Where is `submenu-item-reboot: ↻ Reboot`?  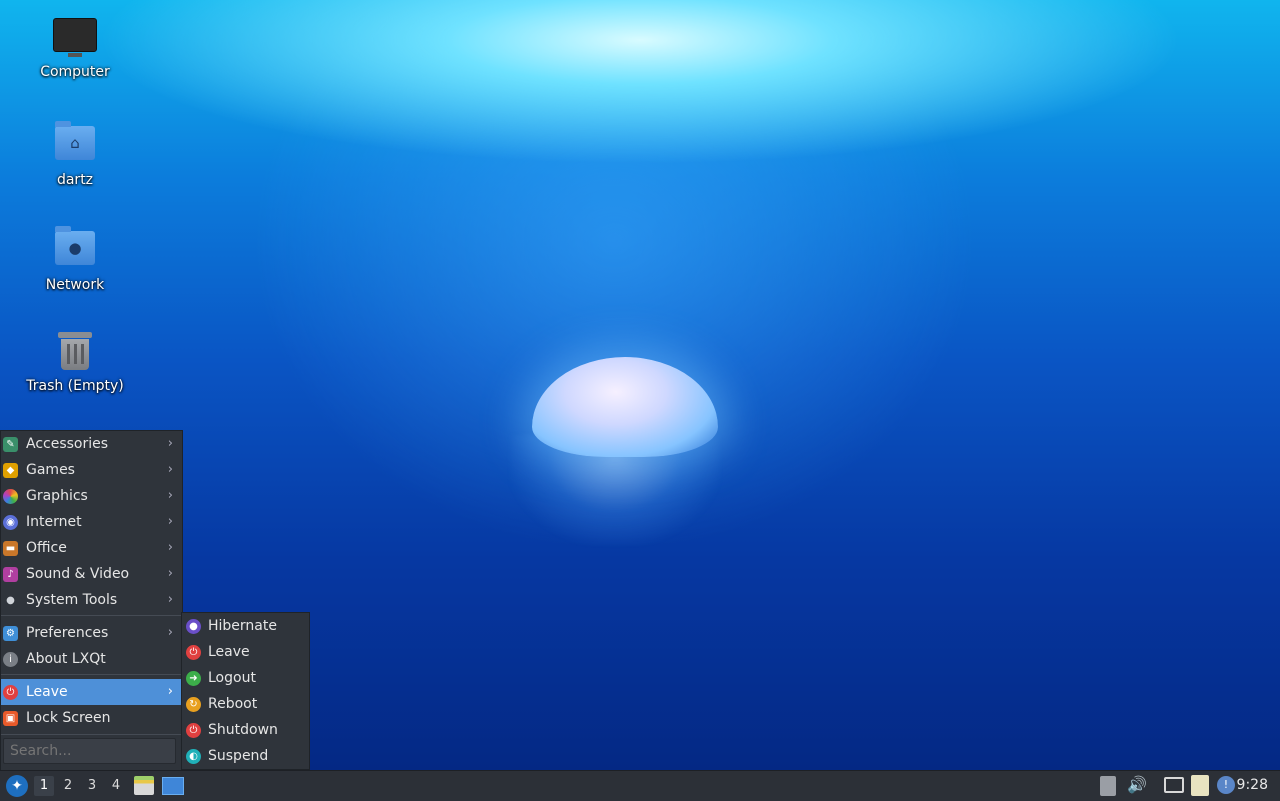
submenu-item-reboot: ↻ Reboot is located at coordinates (245, 704).